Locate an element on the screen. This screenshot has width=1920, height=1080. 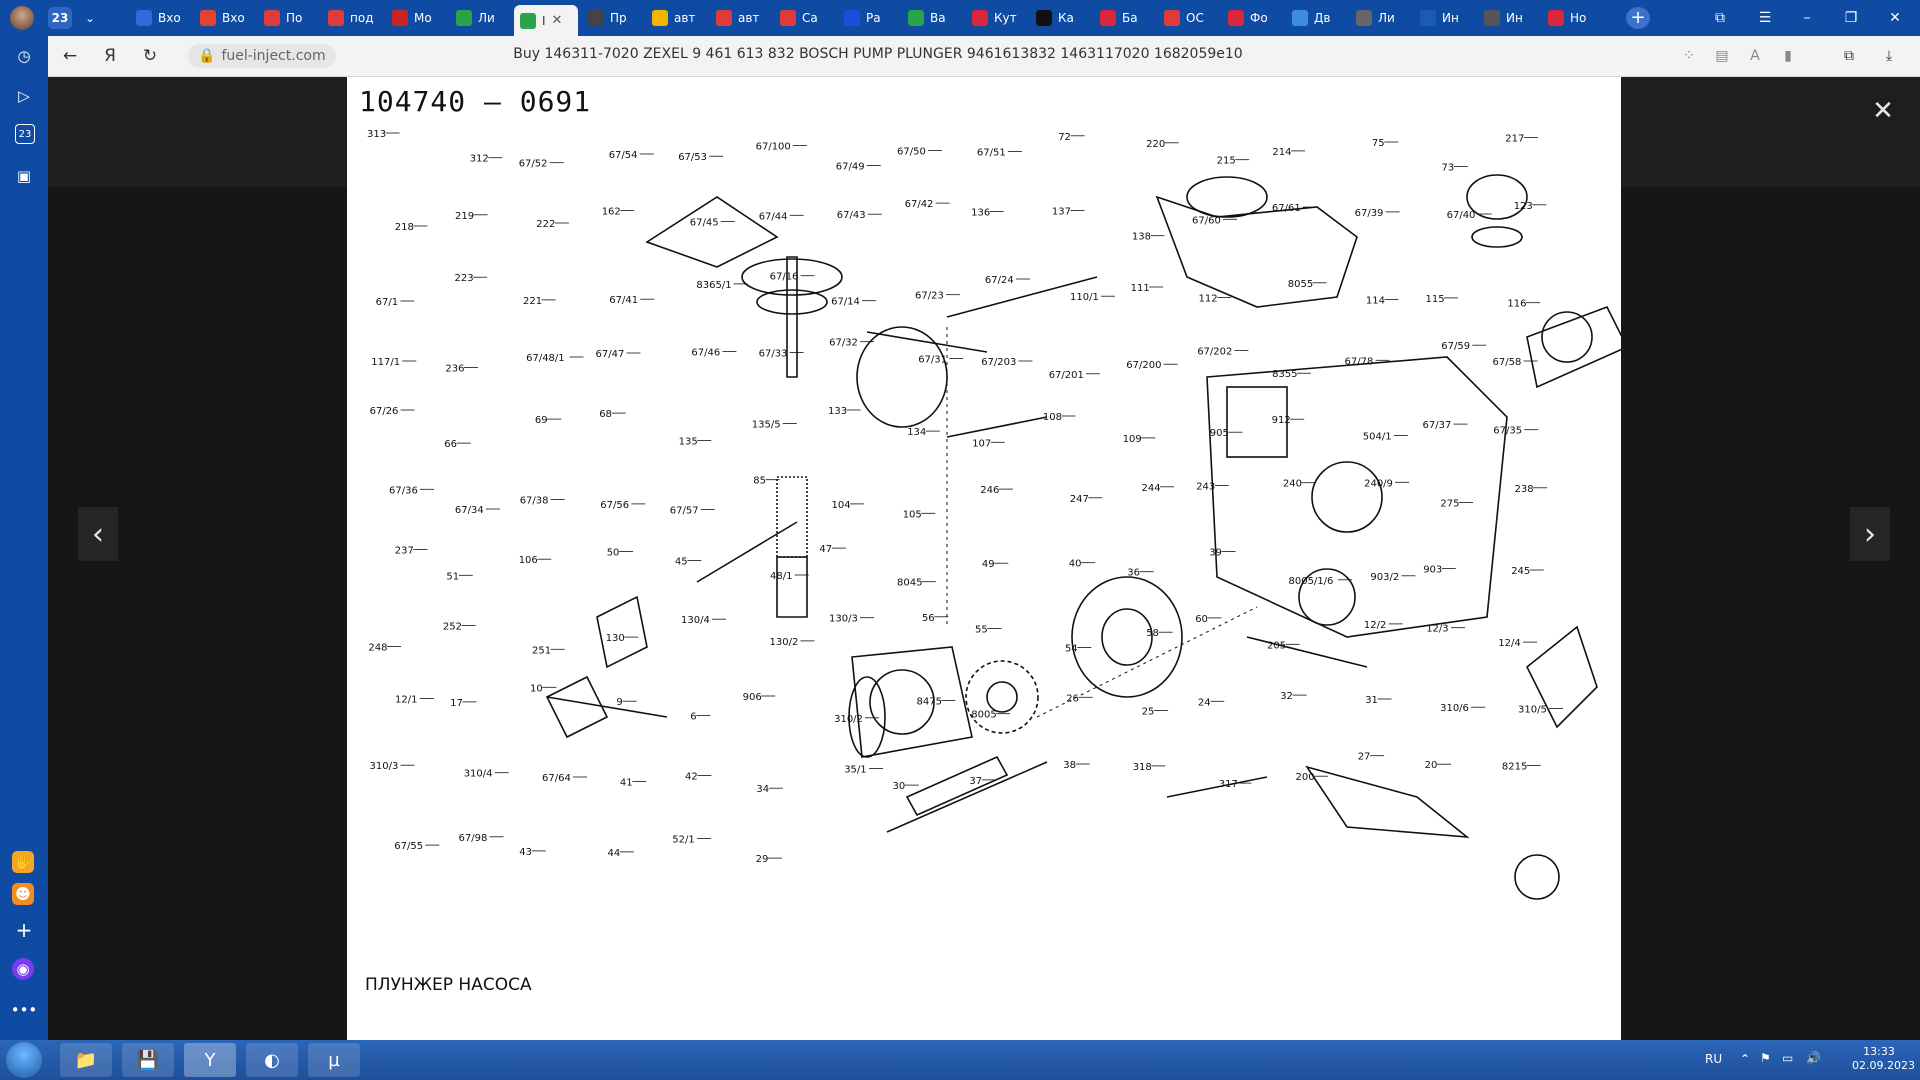
next-image-button: › is located at coordinates (1870, 534).